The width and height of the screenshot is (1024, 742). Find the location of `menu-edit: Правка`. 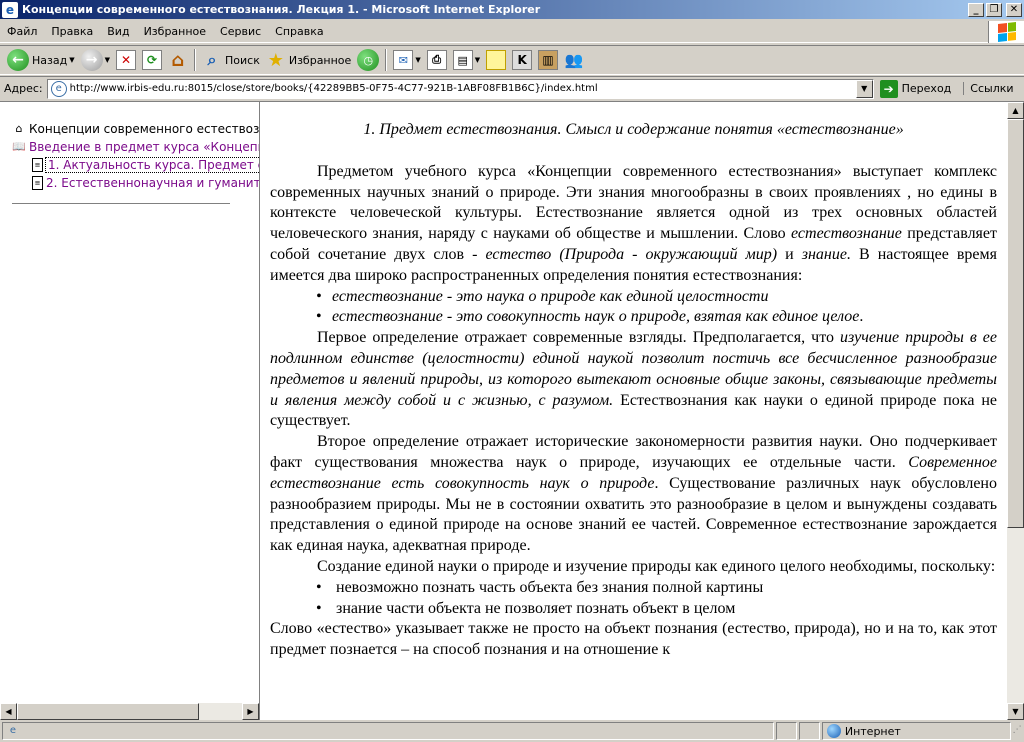

menu-edit: Правка is located at coordinates (72, 31).